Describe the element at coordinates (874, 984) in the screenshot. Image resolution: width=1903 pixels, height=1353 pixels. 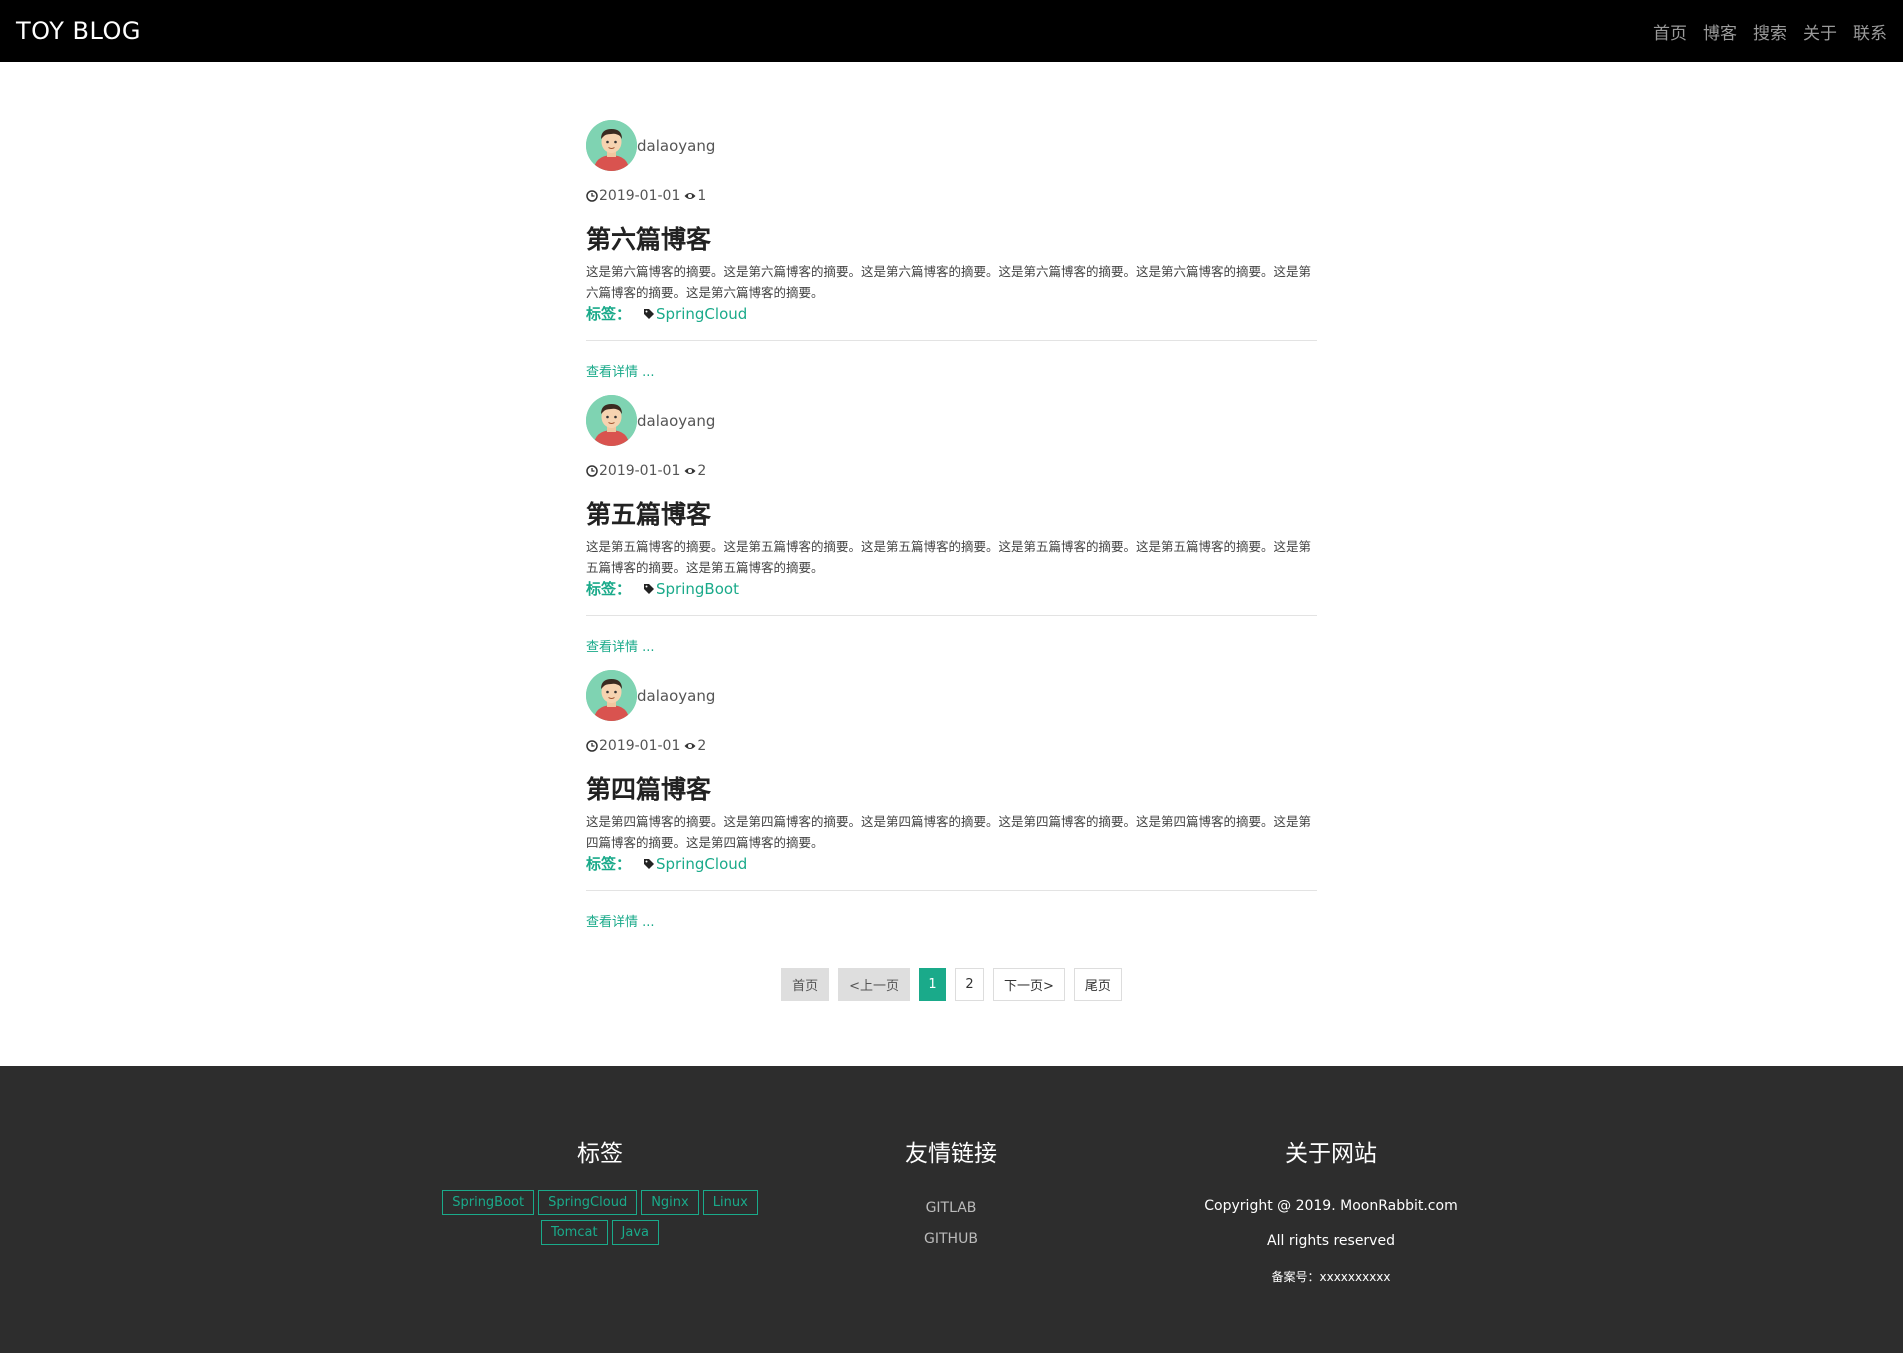
I see `page-prev-button: <上一页` at that location.